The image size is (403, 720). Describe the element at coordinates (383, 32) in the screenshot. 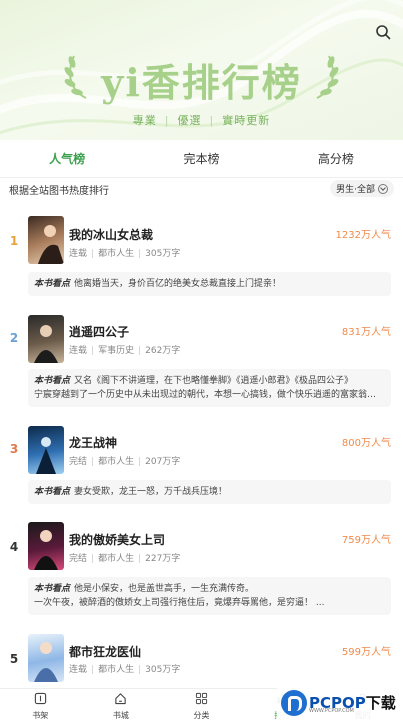

I see `search-icon` at that location.